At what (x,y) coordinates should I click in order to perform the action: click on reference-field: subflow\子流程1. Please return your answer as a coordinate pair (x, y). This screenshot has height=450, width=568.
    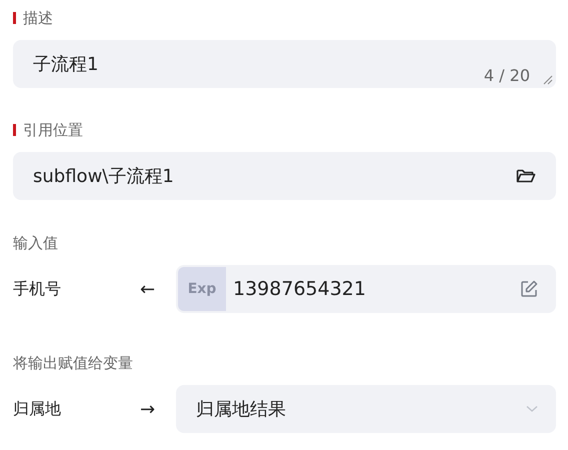
    Looking at the image, I should click on (284, 176).